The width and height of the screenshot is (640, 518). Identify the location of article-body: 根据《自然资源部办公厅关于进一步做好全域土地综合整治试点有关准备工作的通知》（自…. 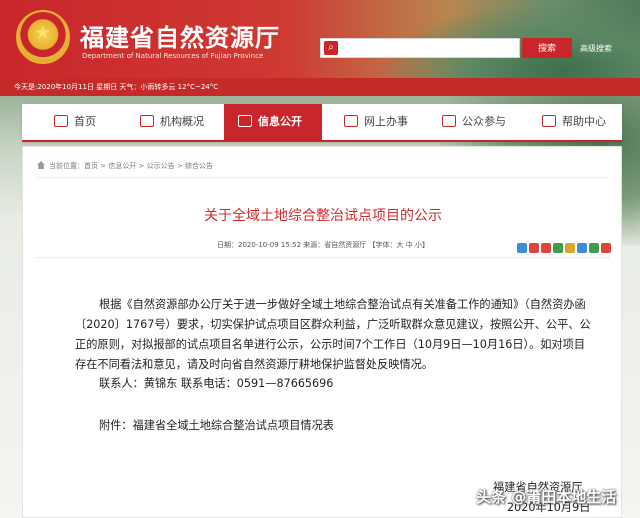
(333, 334).